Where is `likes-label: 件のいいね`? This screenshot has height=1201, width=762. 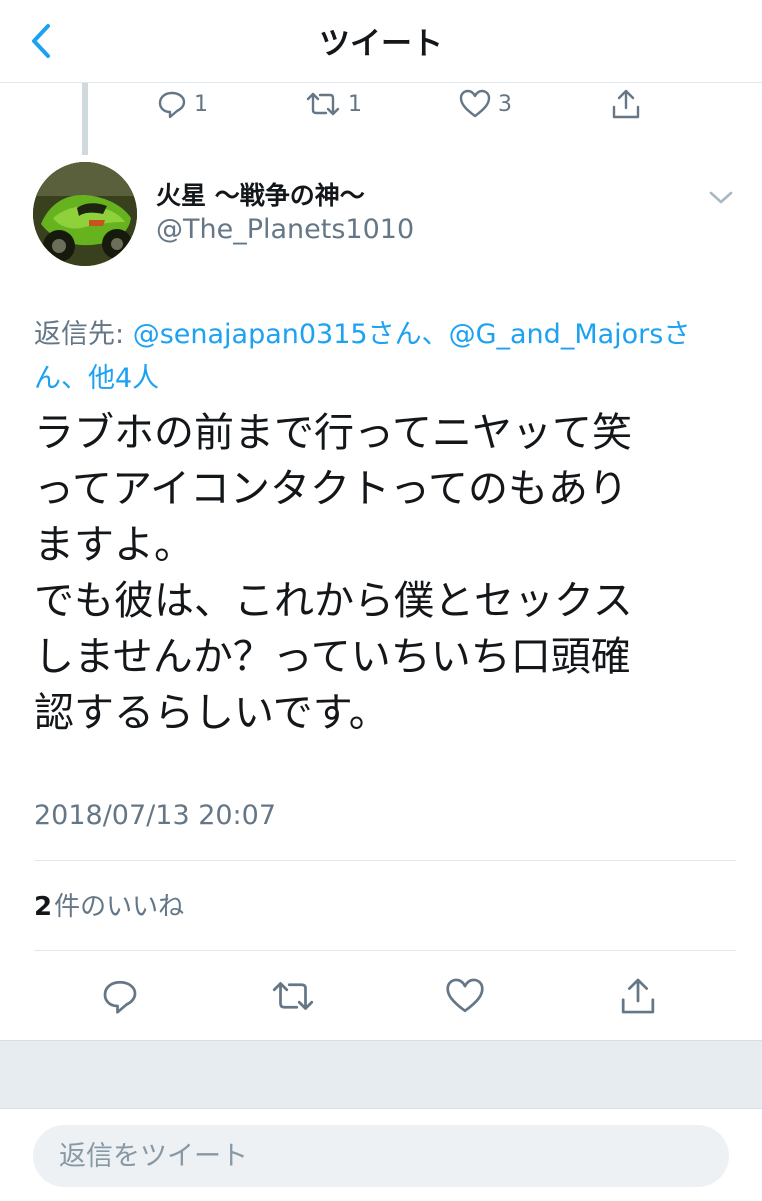
likes-label: 件のいいね is located at coordinates (119, 907).